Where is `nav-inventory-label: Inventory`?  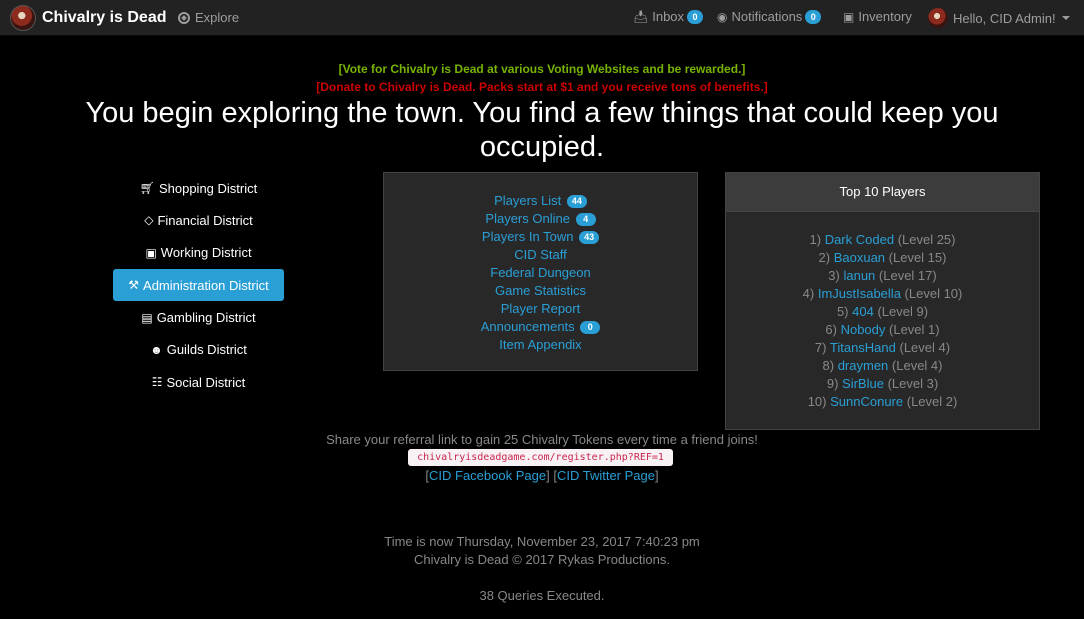
nav-inventory-label: Inventory is located at coordinates (885, 16).